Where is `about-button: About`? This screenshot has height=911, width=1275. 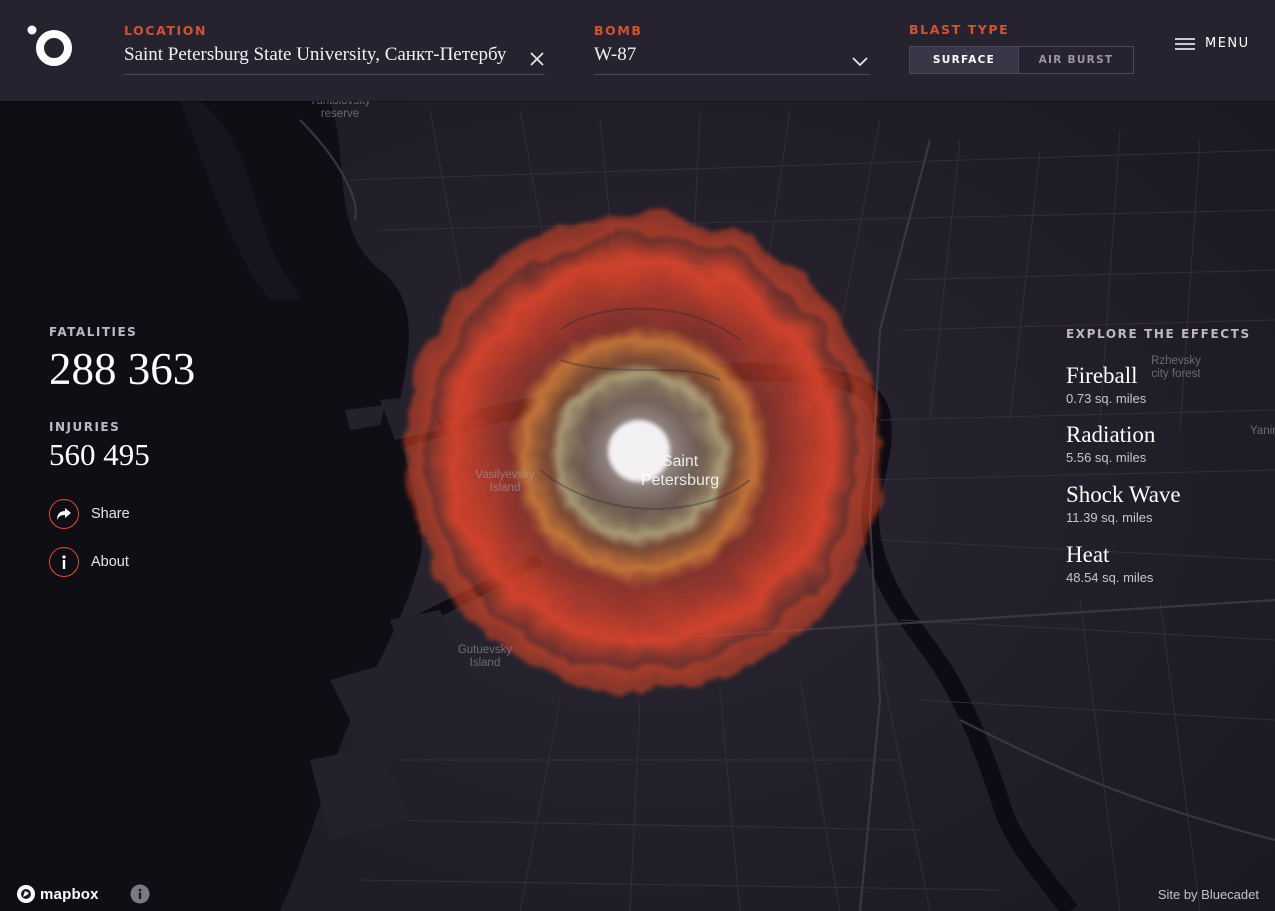 about-button: About is located at coordinates (89, 562).